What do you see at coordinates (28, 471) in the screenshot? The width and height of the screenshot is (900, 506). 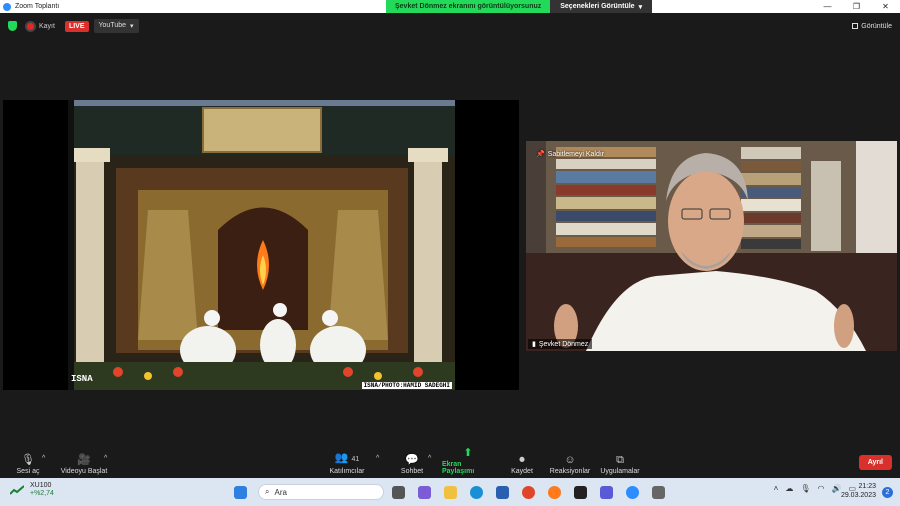 I see `unmute-label: Sesi aç` at bounding box center [28, 471].